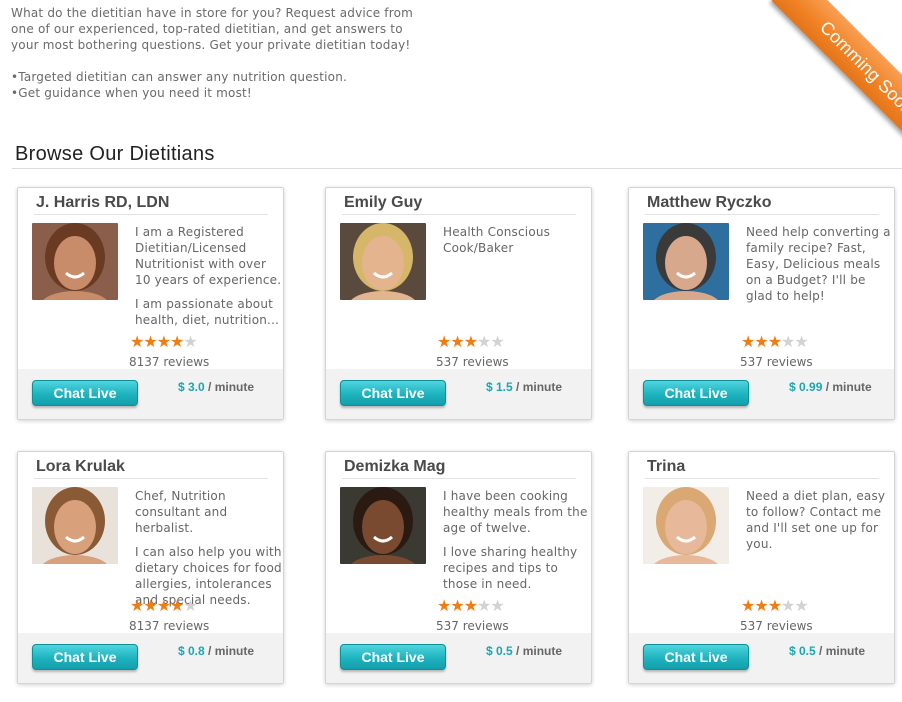 This screenshot has width=902, height=702. What do you see at coordinates (761, 394) in the screenshot?
I see `card-footer: Chat Live $ 0.99 / minute` at bounding box center [761, 394].